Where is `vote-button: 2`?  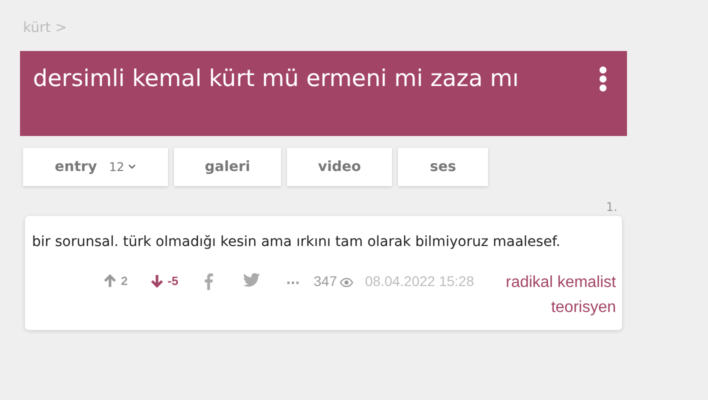
vote-button: 2 is located at coordinates (115, 281).